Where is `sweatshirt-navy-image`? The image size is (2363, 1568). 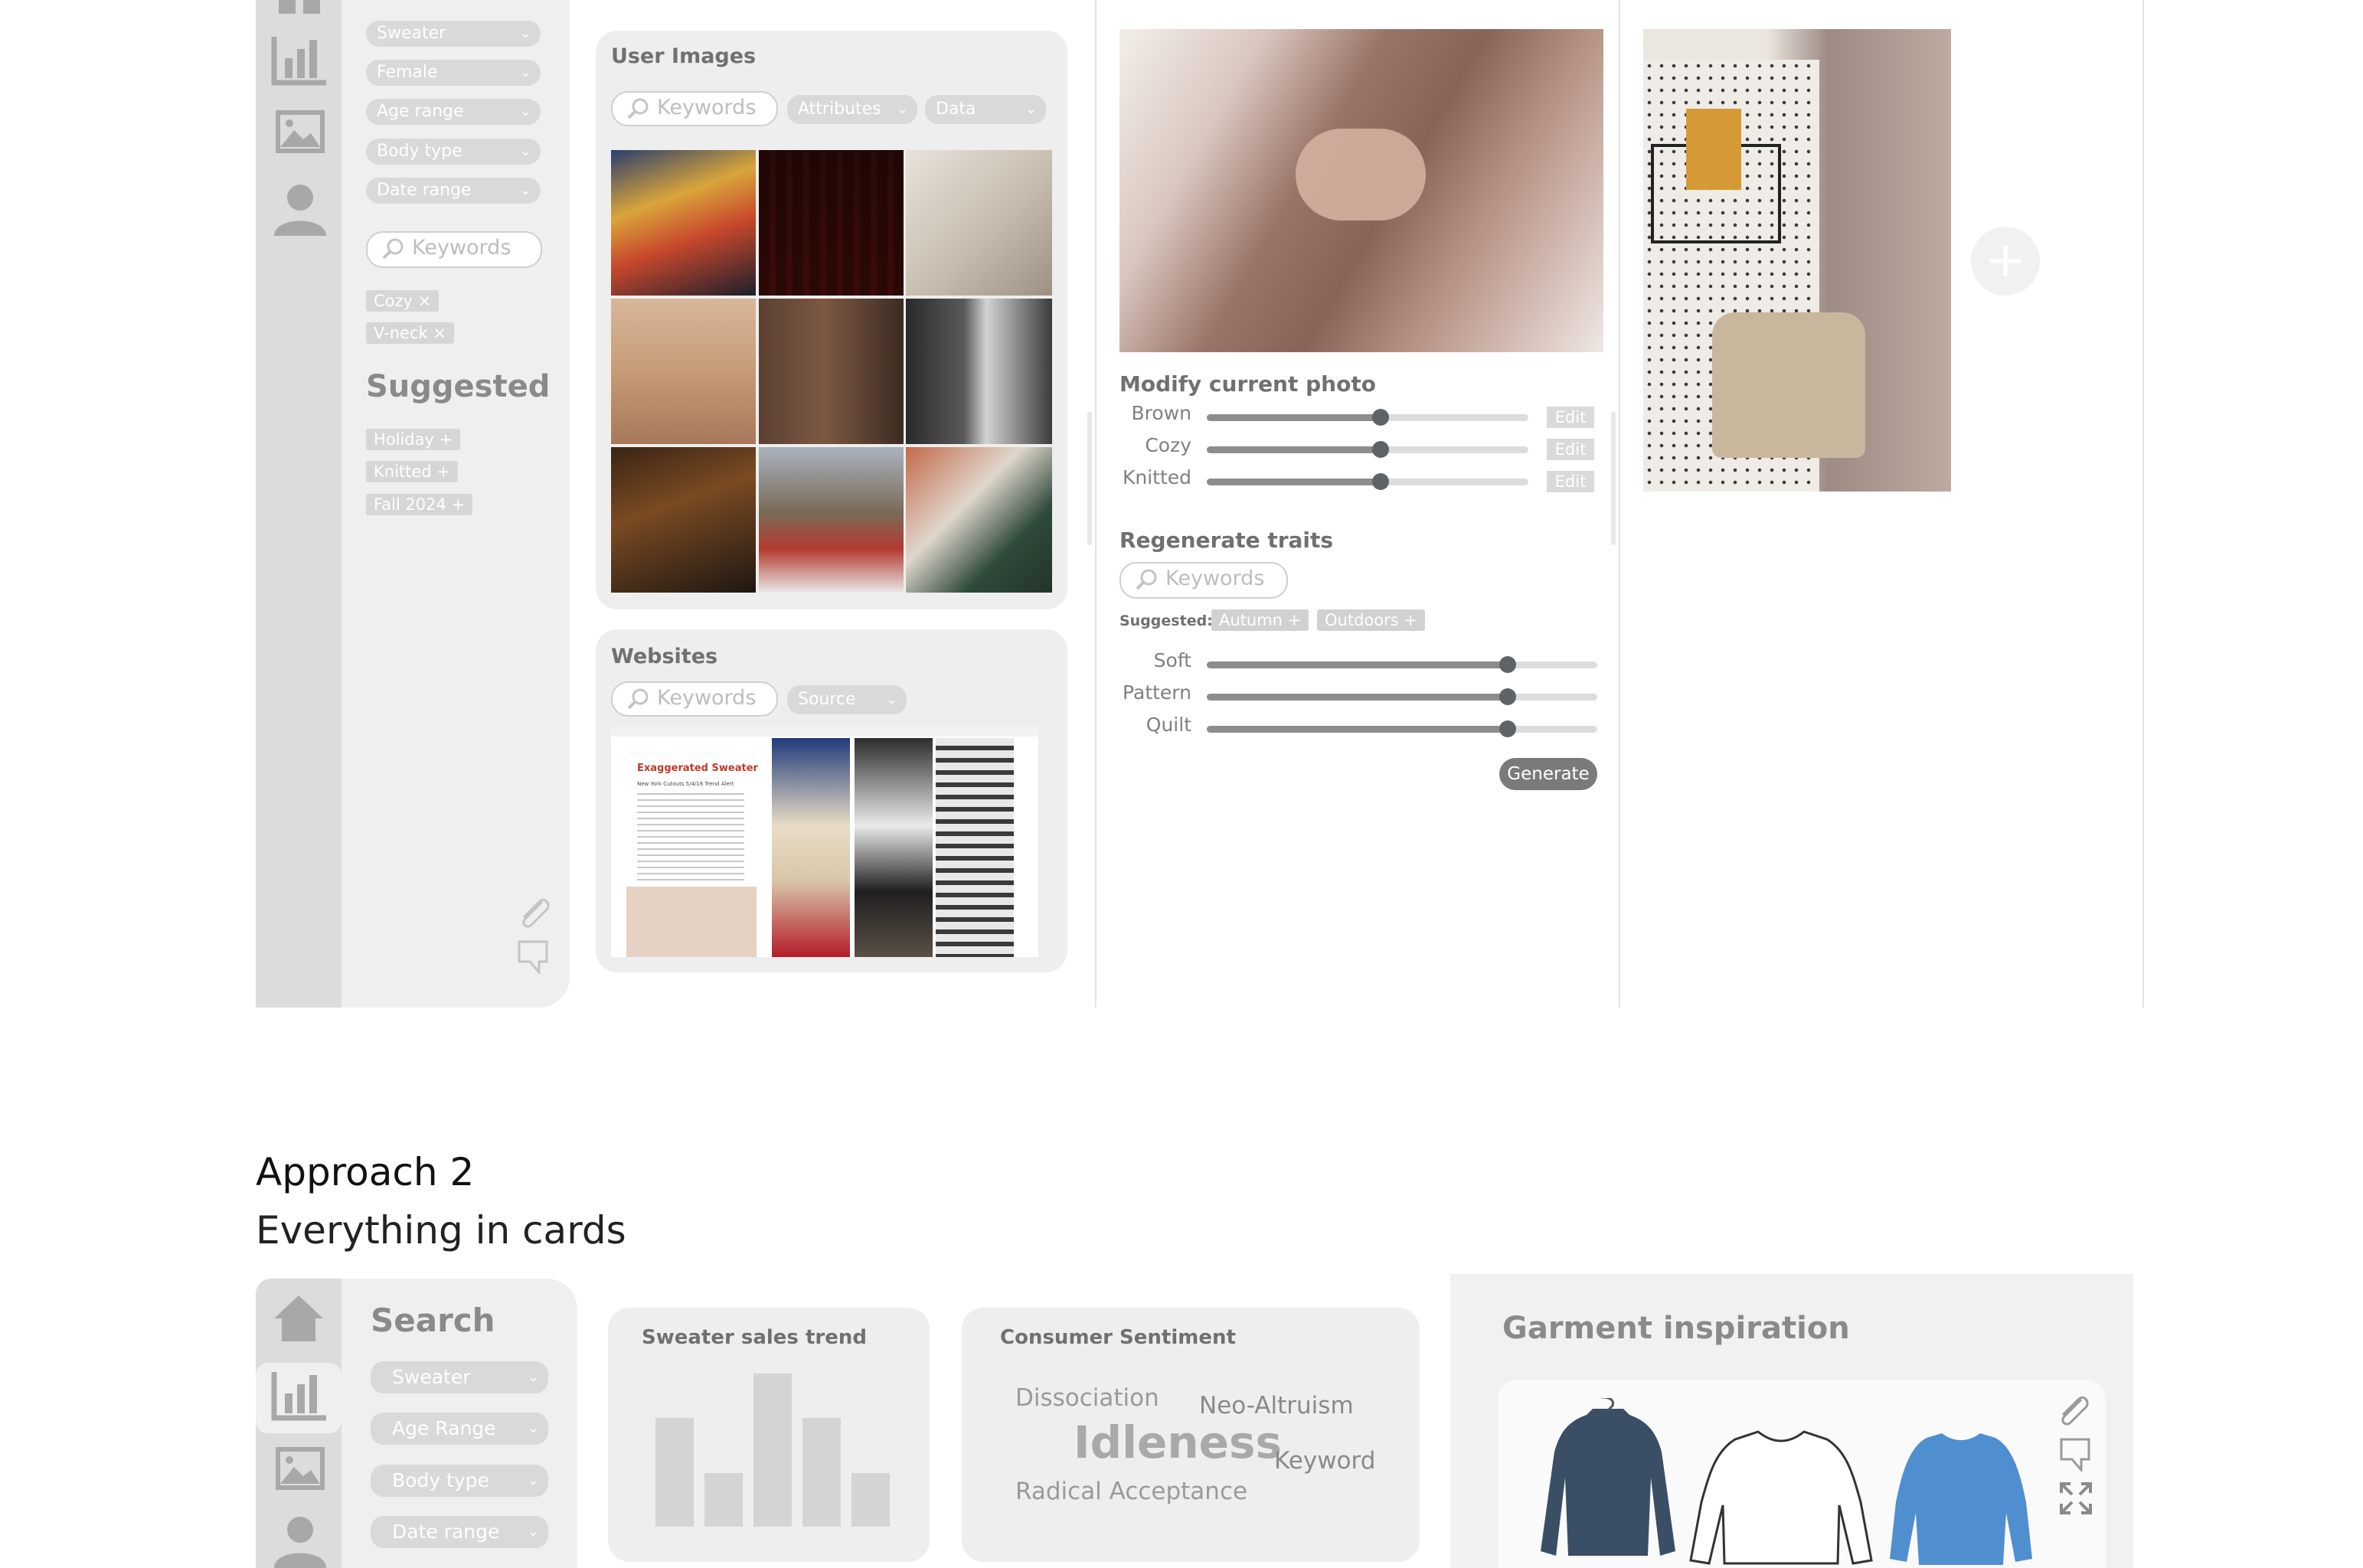 sweatshirt-navy-image is located at coordinates (1608, 1483).